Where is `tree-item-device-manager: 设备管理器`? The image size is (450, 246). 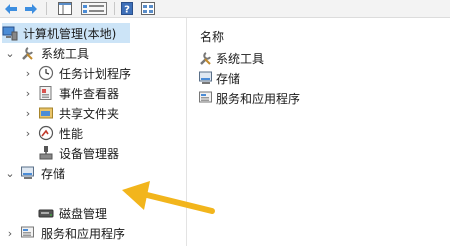
tree-item-device-manager: 设备管理器 is located at coordinates (78, 153).